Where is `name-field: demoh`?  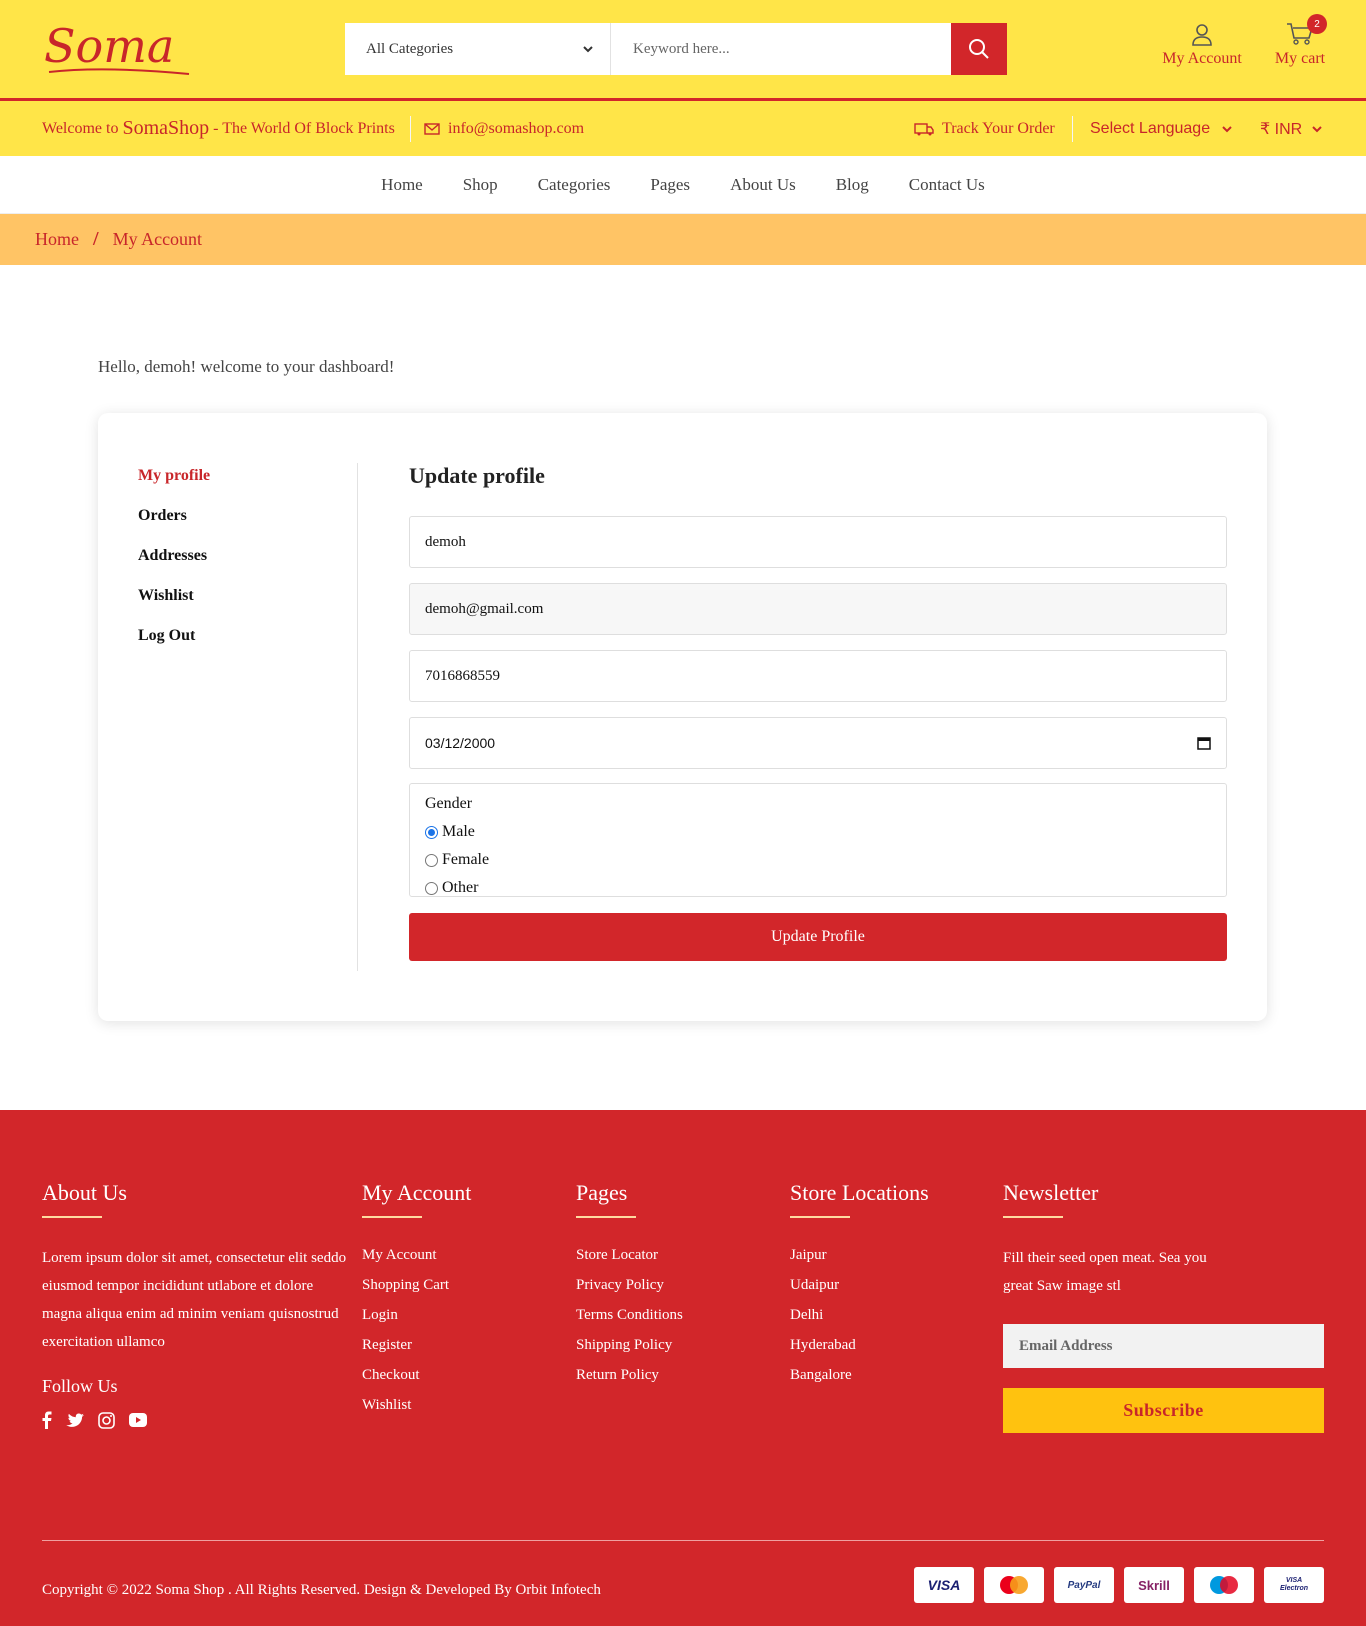
name-field: demoh is located at coordinates (818, 542).